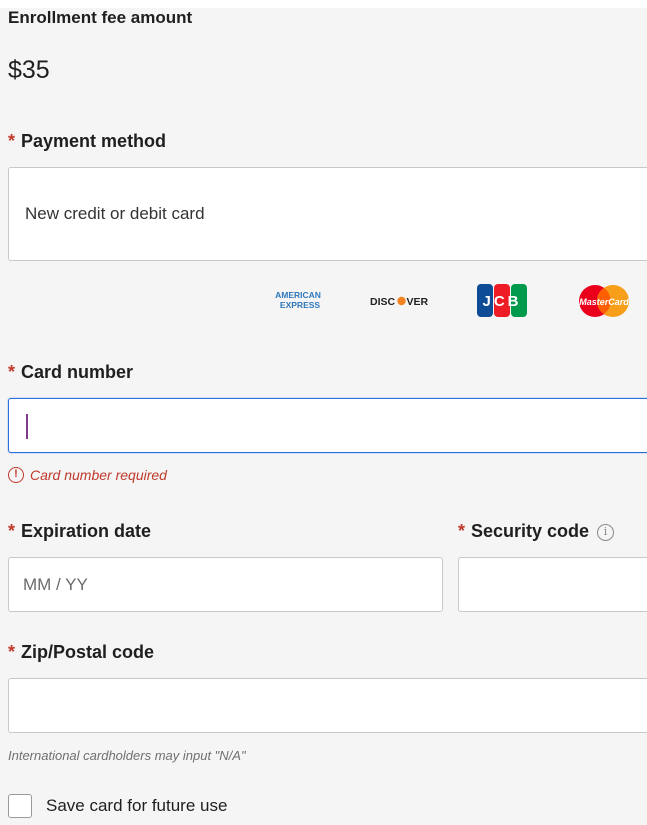 This screenshot has width=647, height=825. Describe the element at coordinates (98, 475) in the screenshot. I see `card-number-error-text: Card number required` at that location.